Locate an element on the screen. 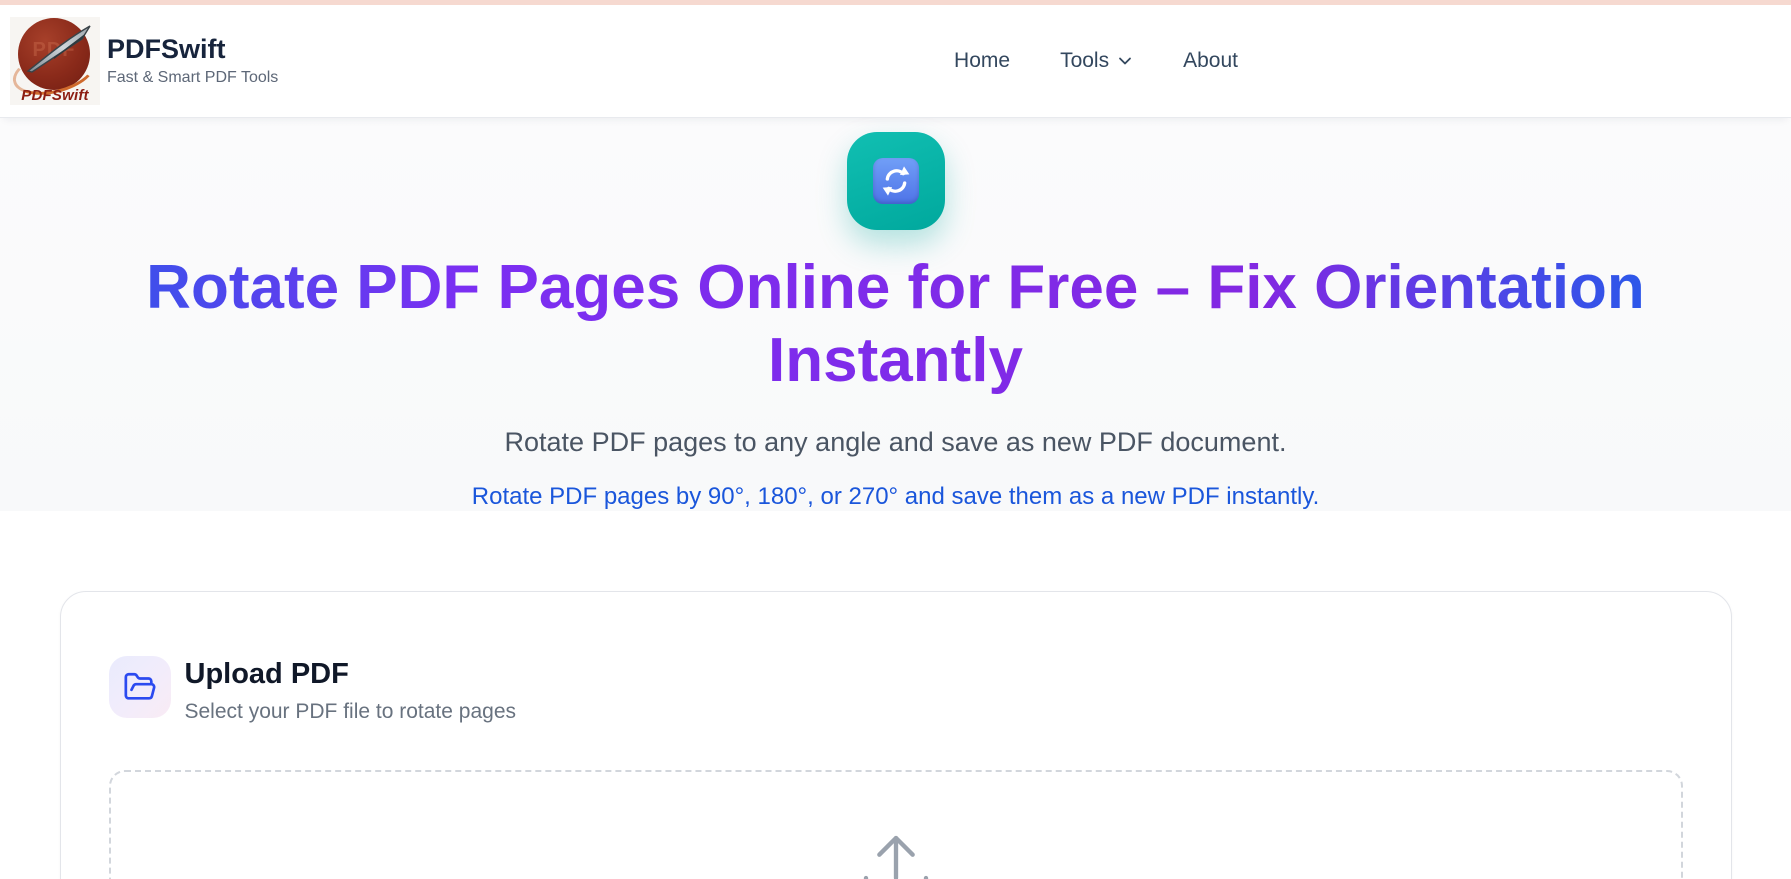 The width and height of the screenshot is (1791, 879). hero-badge is located at coordinates (895, 181).